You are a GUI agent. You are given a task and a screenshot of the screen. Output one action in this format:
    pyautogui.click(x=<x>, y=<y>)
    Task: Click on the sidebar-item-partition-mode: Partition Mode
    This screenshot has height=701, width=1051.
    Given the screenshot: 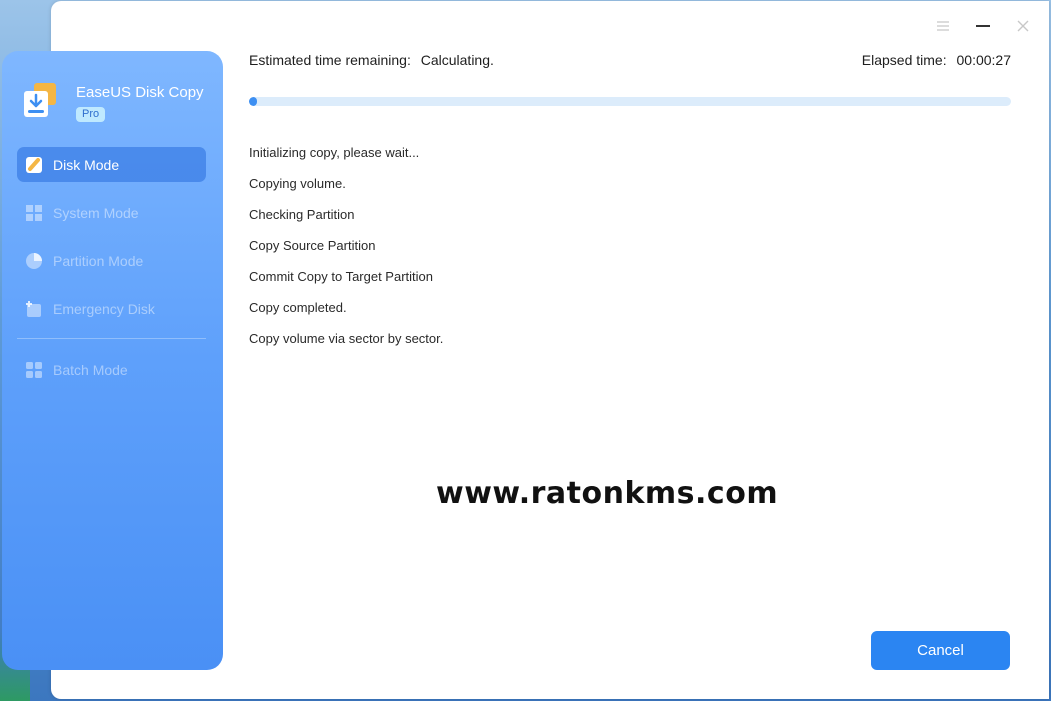 What is the action you would take?
    pyautogui.click(x=111, y=260)
    